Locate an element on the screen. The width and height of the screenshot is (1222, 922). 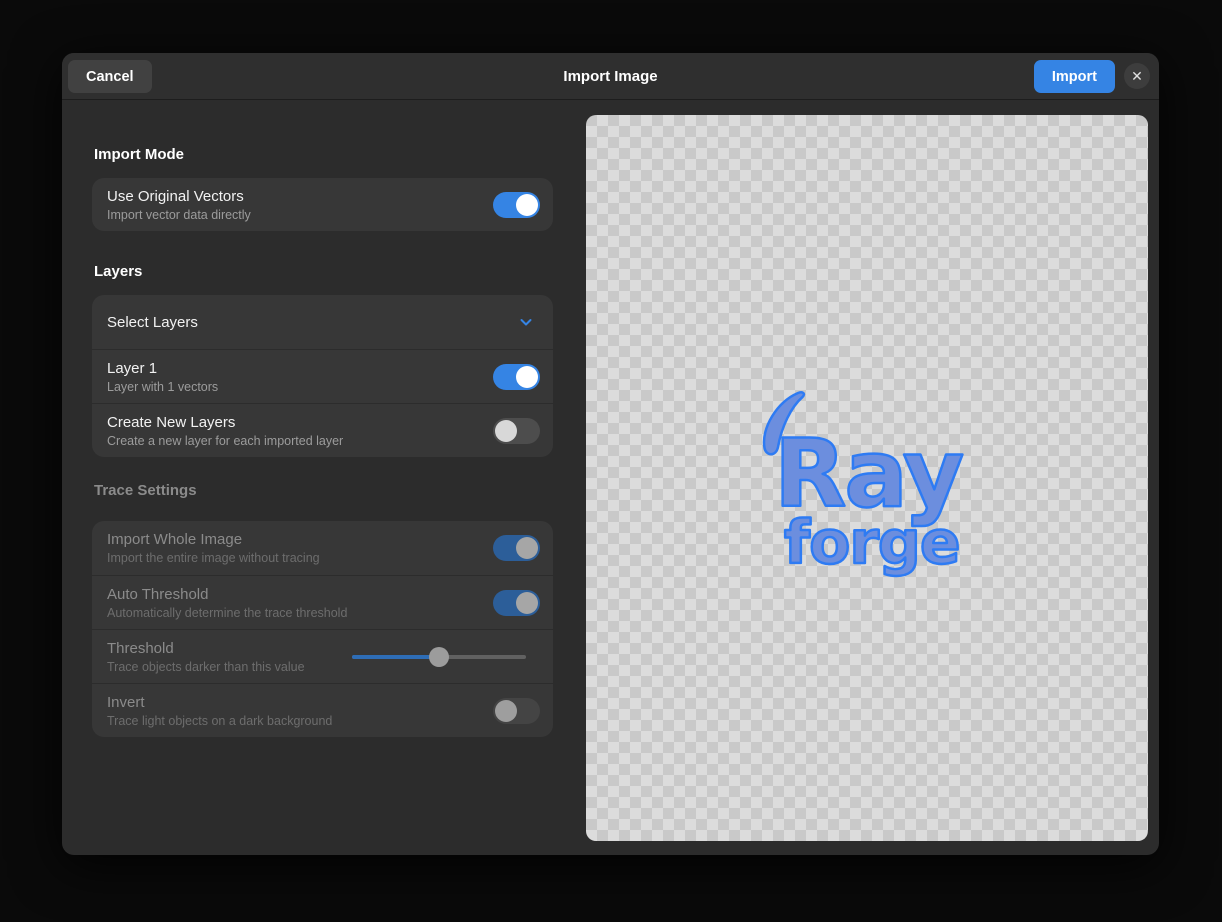
import-whole-image-toggle is located at coordinates (516, 548).